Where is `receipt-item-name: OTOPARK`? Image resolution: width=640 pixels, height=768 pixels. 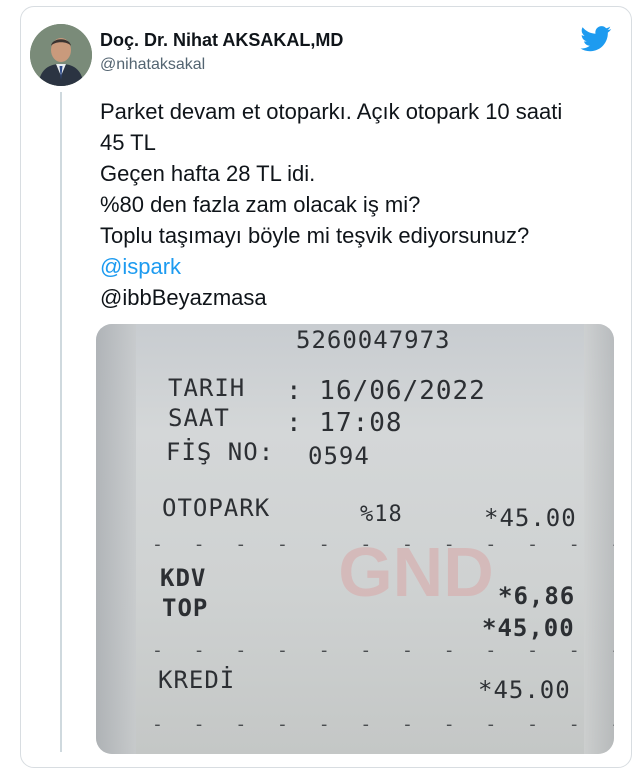 receipt-item-name: OTOPARK is located at coordinates (216, 508).